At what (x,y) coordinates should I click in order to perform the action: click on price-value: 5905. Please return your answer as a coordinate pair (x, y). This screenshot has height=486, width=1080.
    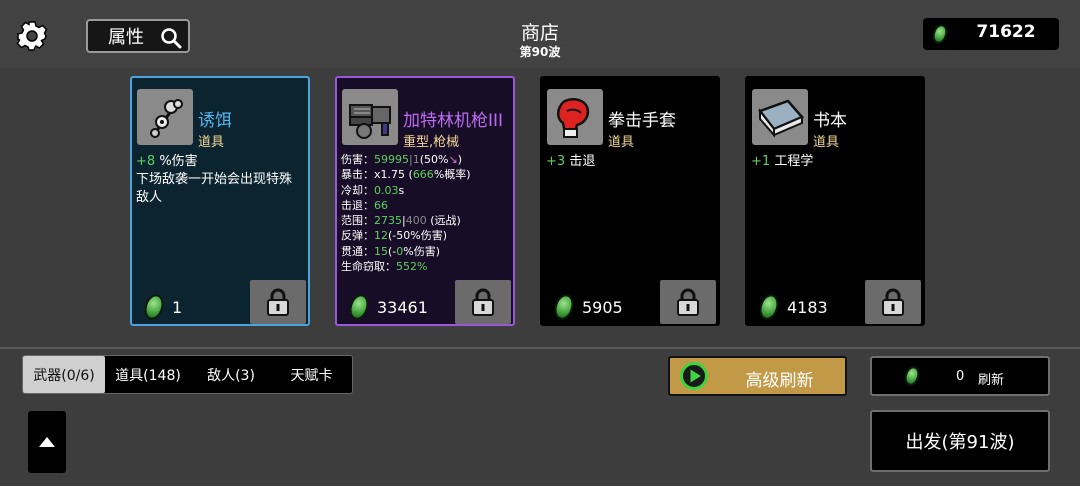
    Looking at the image, I should click on (602, 307).